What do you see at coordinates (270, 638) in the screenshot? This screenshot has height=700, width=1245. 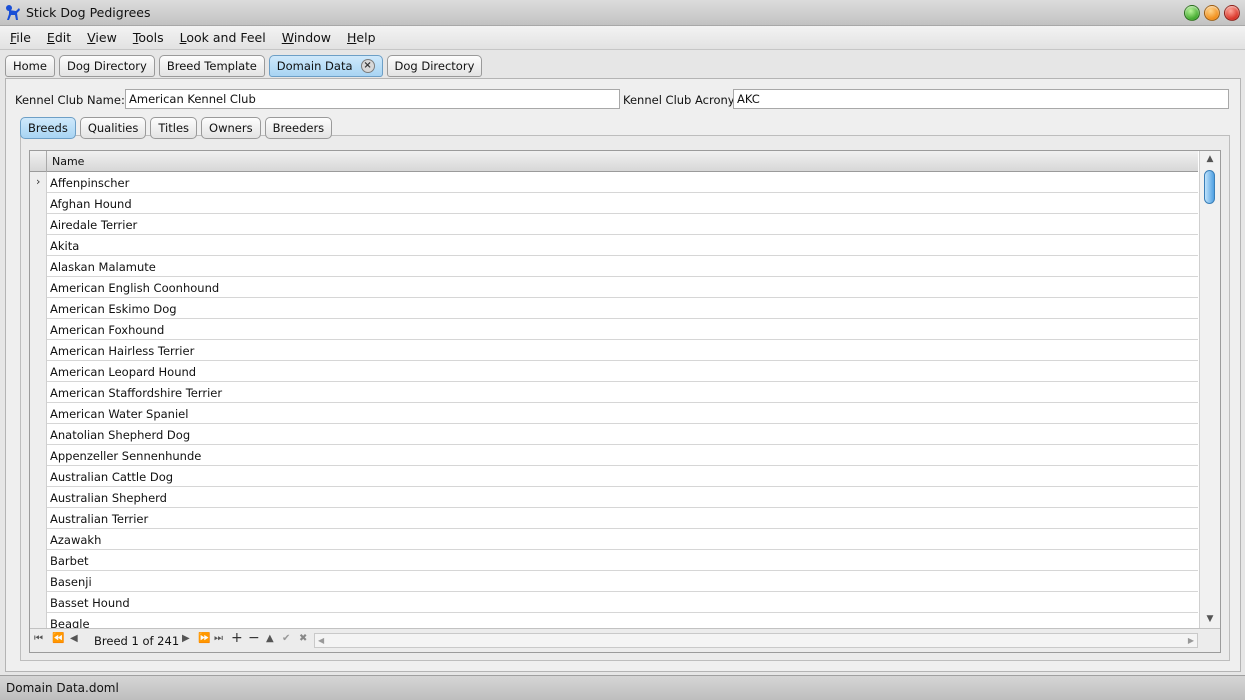 I see `move-up-icon: ▲` at bounding box center [270, 638].